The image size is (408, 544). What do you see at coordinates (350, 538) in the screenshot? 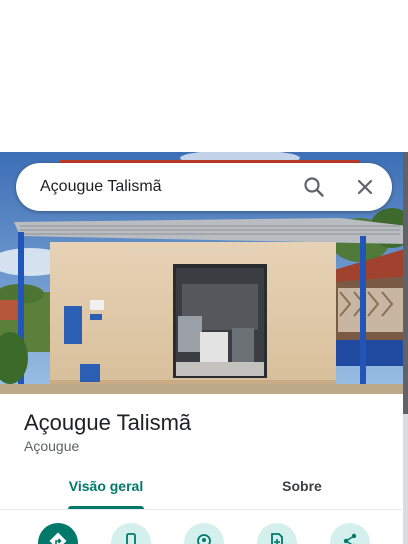
I see `share-icon` at bounding box center [350, 538].